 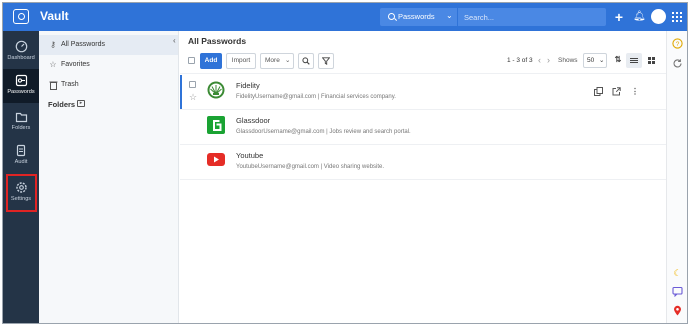 What do you see at coordinates (53, 85) in the screenshot?
I see `trash-icon` at bounding box center [53, 85].